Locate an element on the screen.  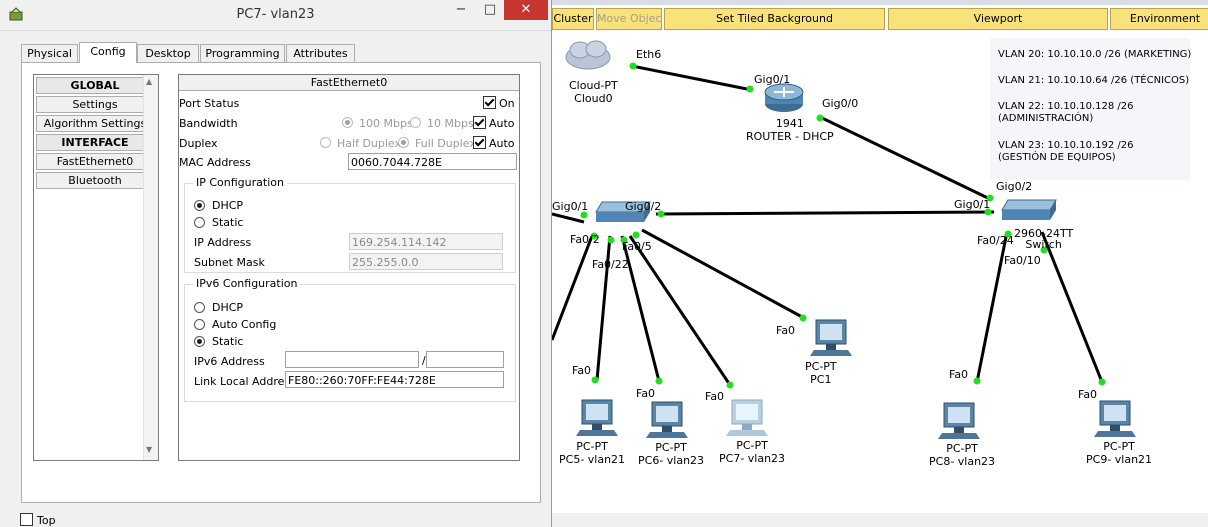
bandwidth-10-label: 10 Mbps is located at coordinates (450, 123).